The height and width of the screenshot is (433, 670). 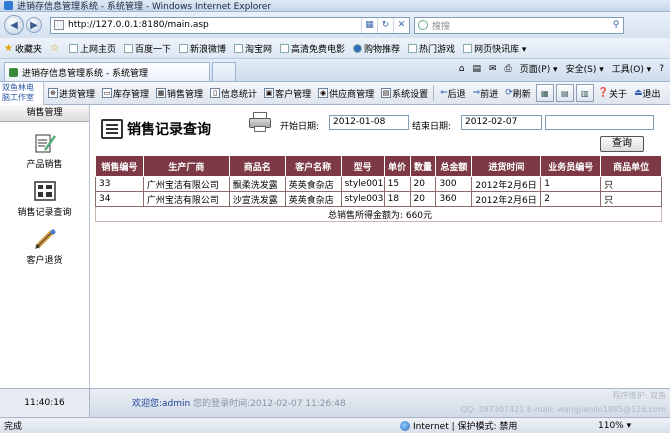 What do you see at coordinates (260, 122) in the screenshot?
I see `printer-icon` at bounding box center [260, 122].